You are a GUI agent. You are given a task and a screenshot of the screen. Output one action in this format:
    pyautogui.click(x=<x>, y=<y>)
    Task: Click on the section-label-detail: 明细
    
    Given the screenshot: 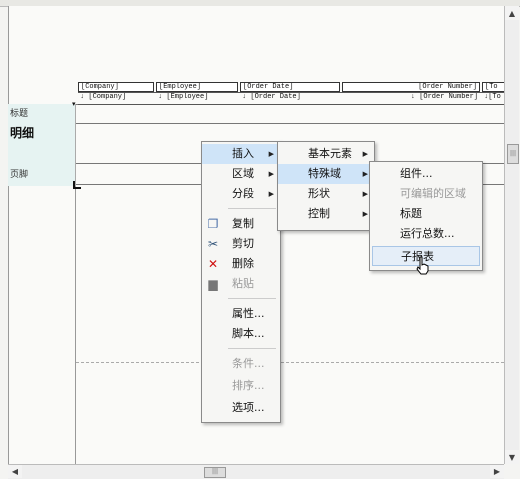 What is the action you would take?
    pyautogui.click(x=22, y=133)
    